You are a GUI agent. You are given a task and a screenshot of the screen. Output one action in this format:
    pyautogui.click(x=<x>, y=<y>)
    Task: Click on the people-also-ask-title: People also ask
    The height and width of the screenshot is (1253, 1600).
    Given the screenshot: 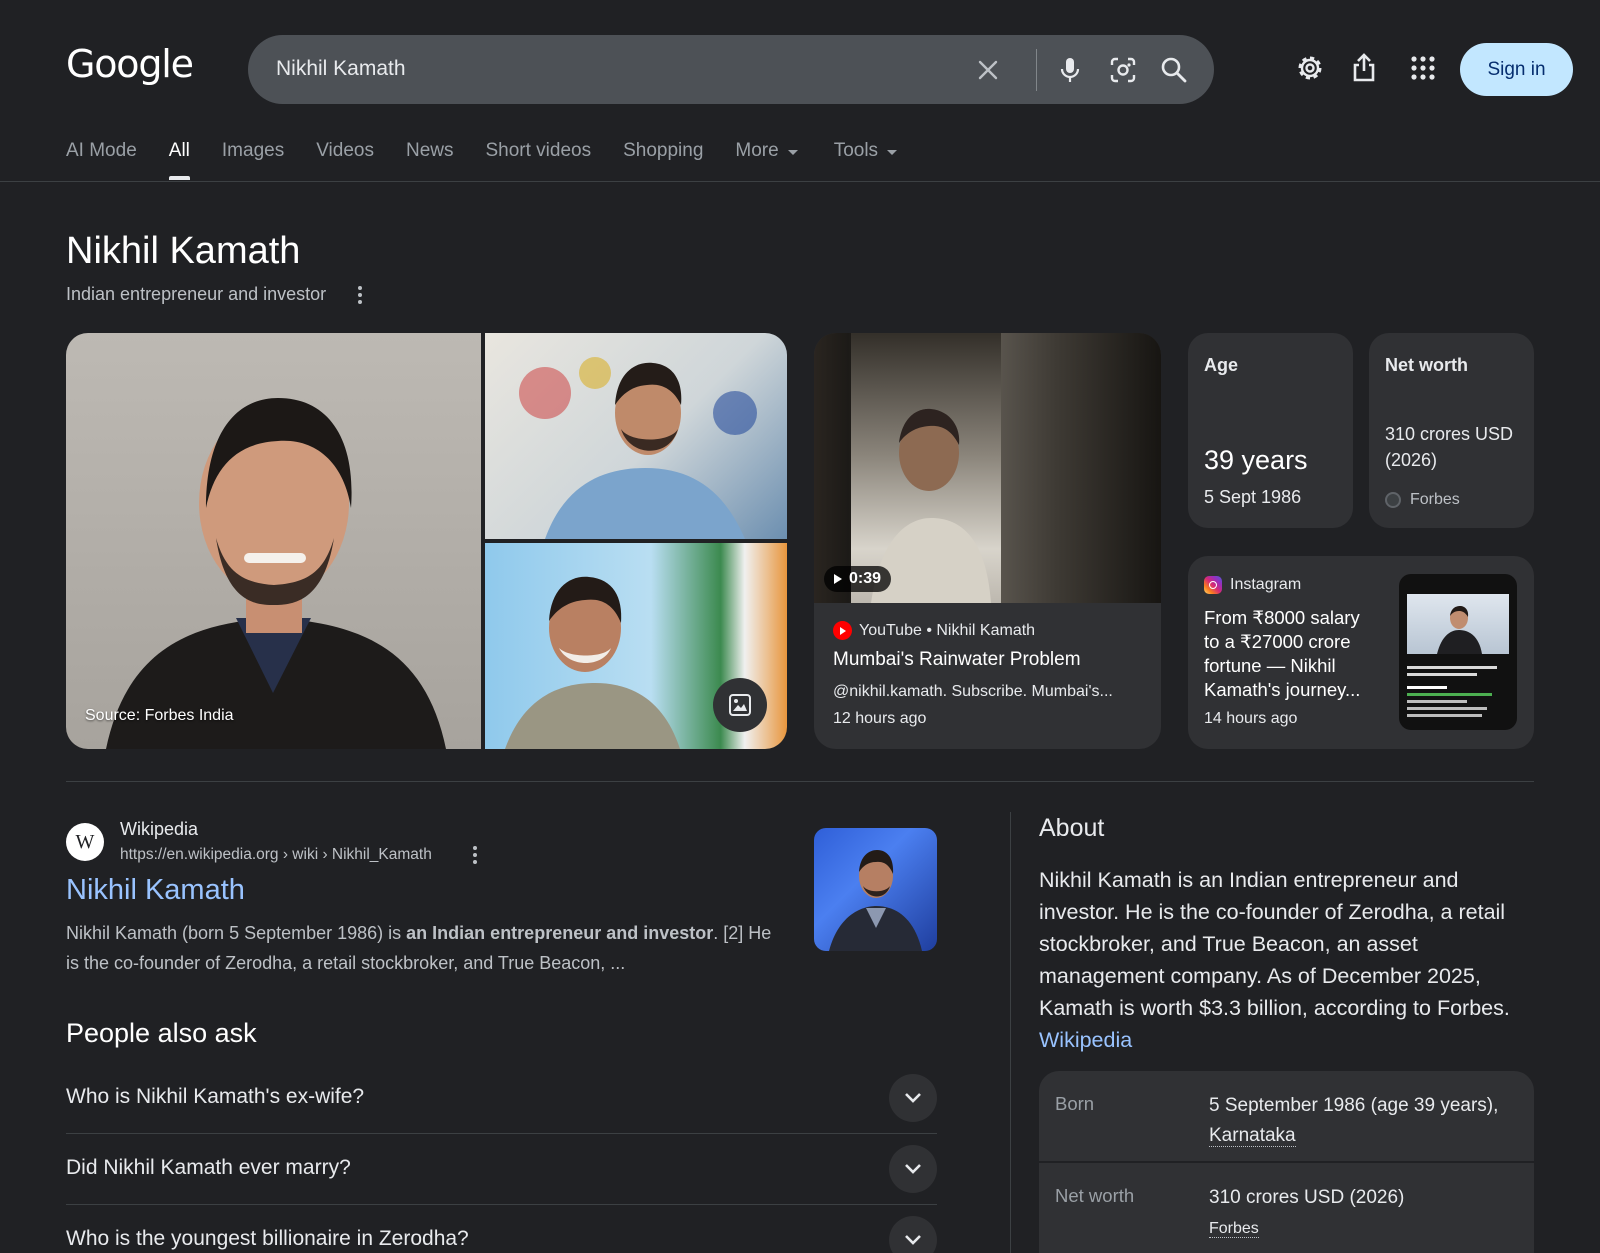 What is the action you would take?
    pyautogui.click(x=161, y=1033)
    